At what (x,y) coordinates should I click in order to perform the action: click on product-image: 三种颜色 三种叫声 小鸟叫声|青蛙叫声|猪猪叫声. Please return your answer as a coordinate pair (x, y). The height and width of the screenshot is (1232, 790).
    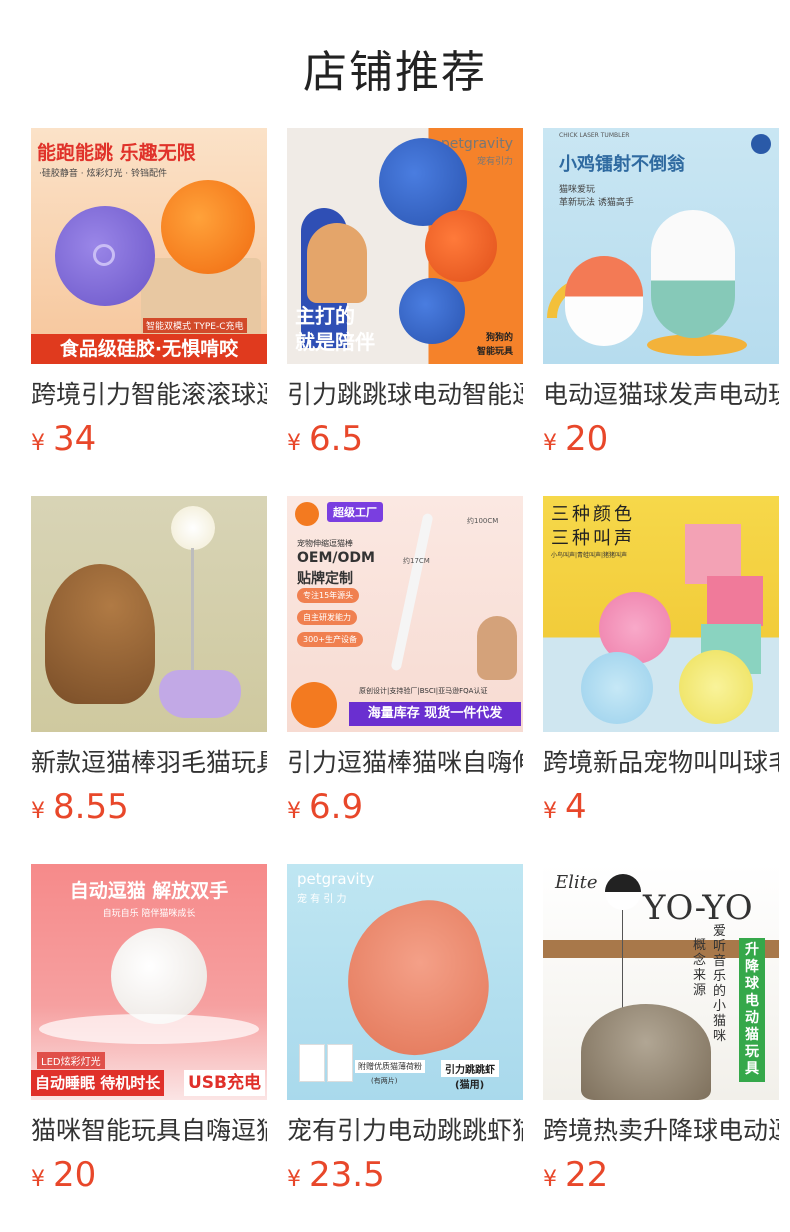
    Looking at the image, I should click on (661, 614).